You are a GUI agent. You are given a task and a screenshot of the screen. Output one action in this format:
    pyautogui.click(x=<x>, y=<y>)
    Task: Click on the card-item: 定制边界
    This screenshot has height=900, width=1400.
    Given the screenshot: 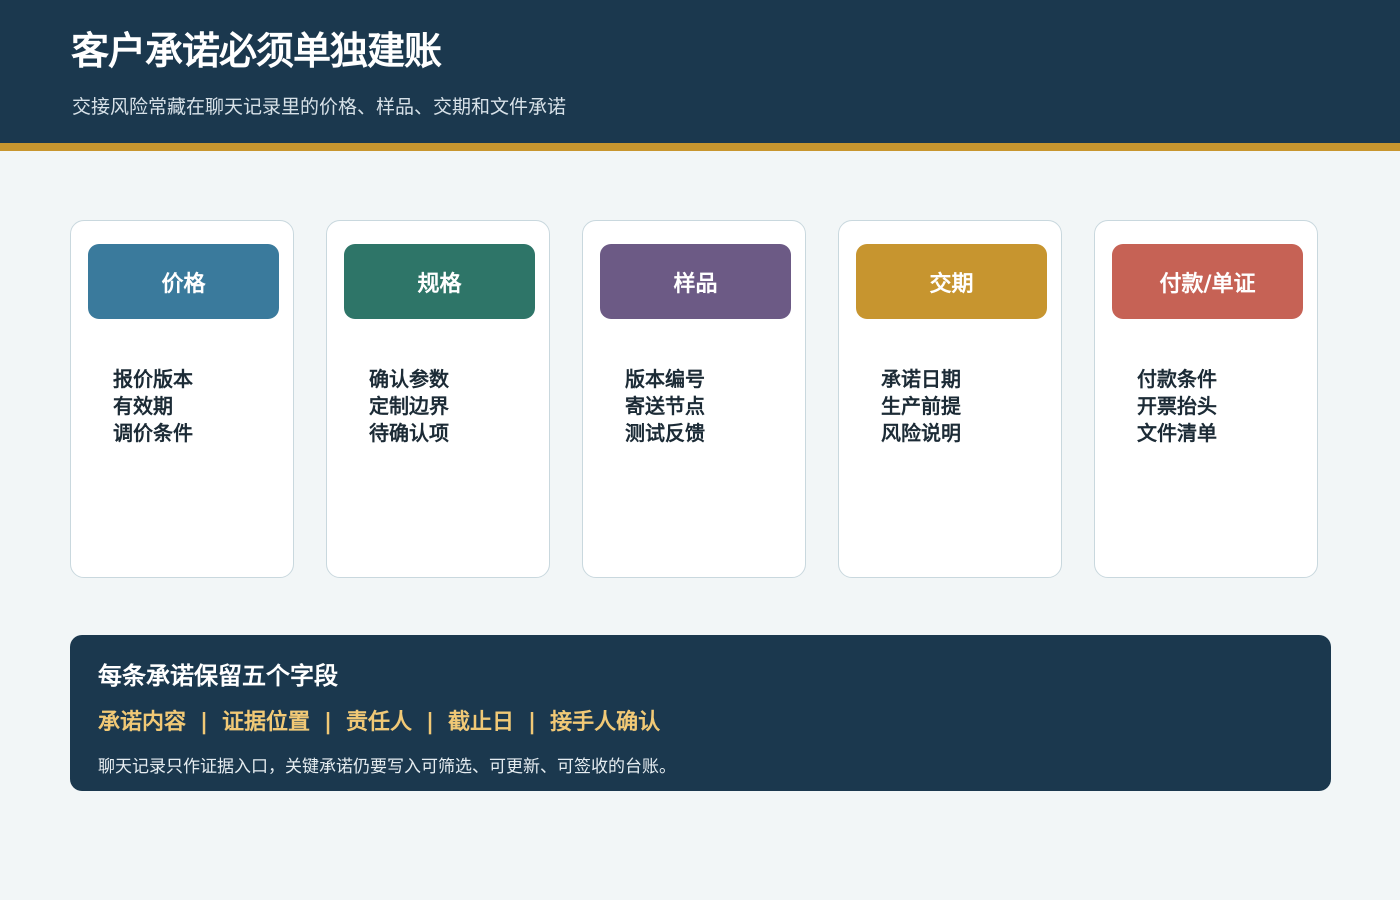 What is the action you would take?
    pyautogui.click(x=409, y=406)
    